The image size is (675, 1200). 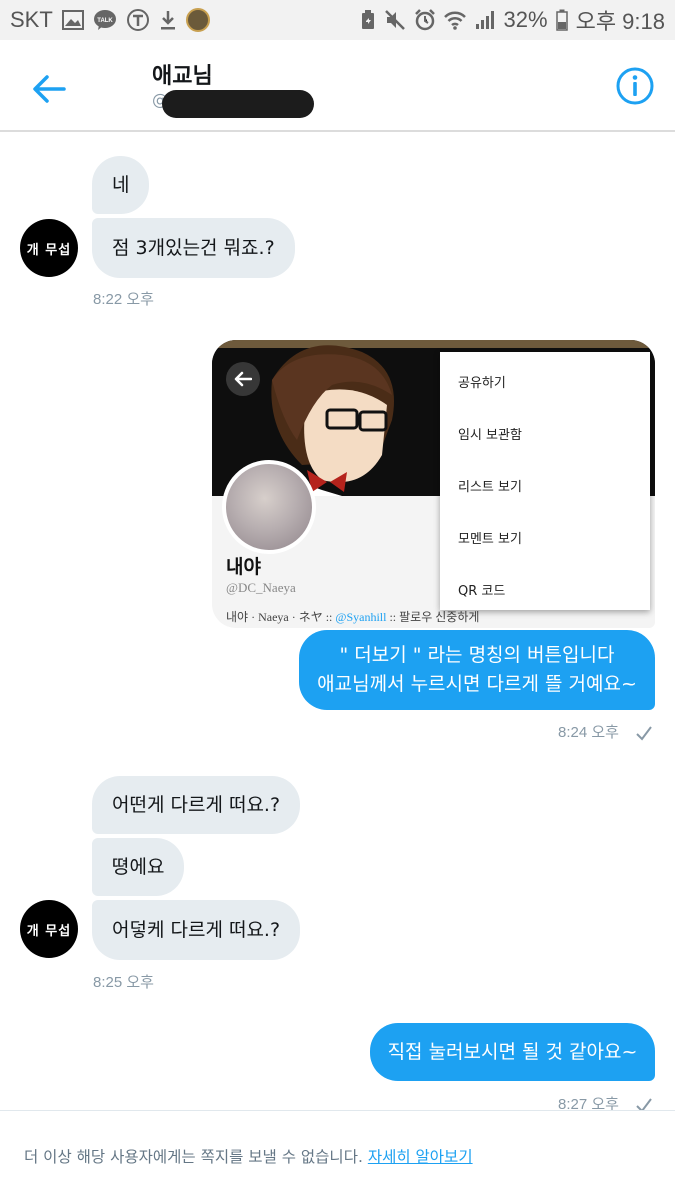 I want to click on t-circle-icon, so click(x=138, y=20).